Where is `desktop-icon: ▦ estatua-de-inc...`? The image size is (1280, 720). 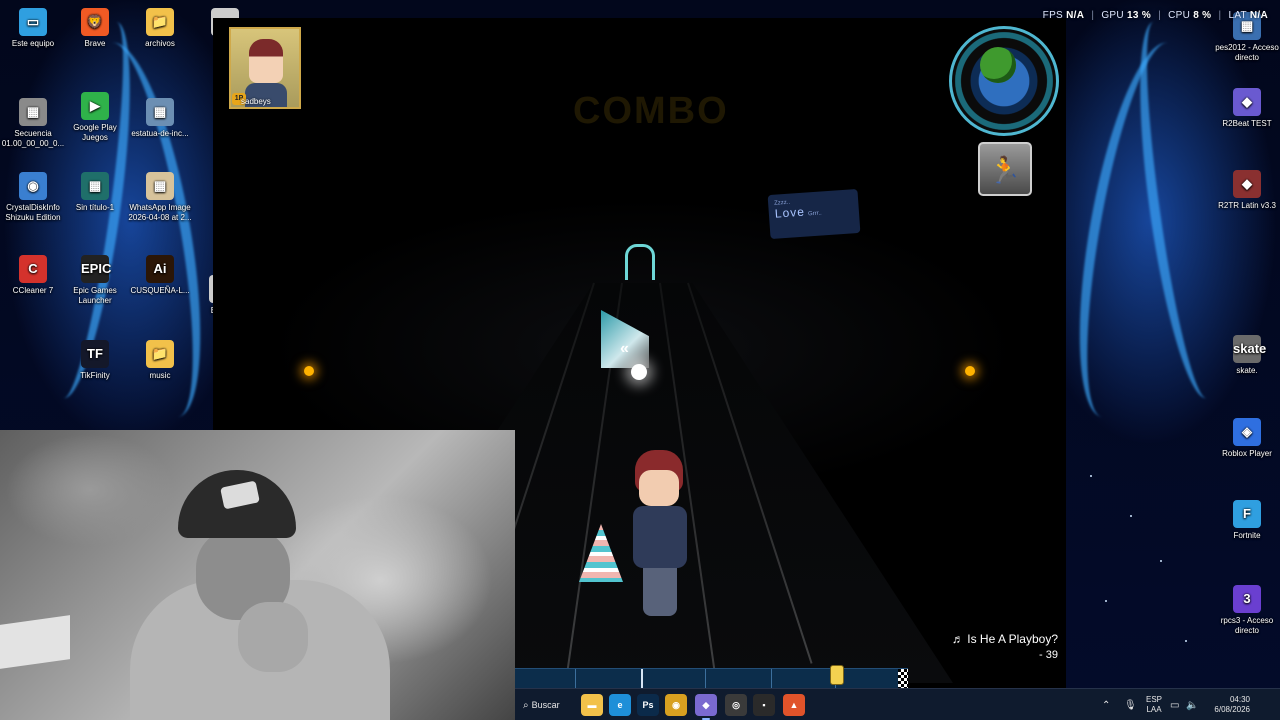
desktop-icon: ▦ estatua-de-inc... is located at coordinates (160, 118).